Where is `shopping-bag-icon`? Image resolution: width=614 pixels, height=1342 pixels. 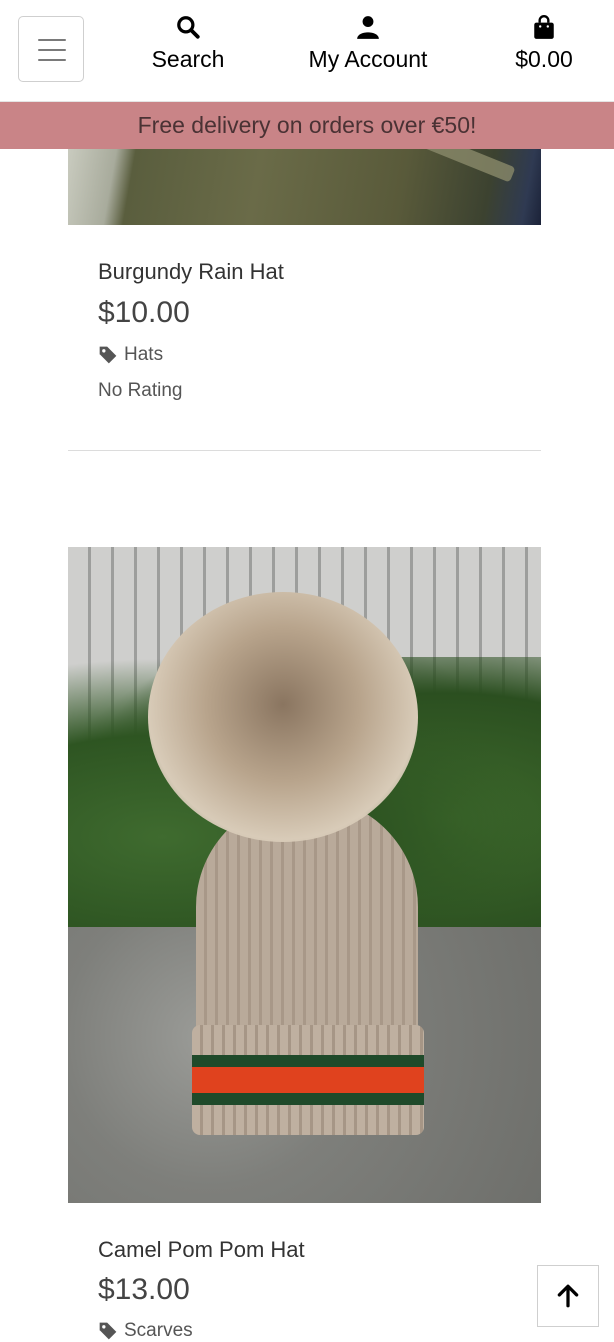 shopping-bag-icon is located at coordinates (544, 26).